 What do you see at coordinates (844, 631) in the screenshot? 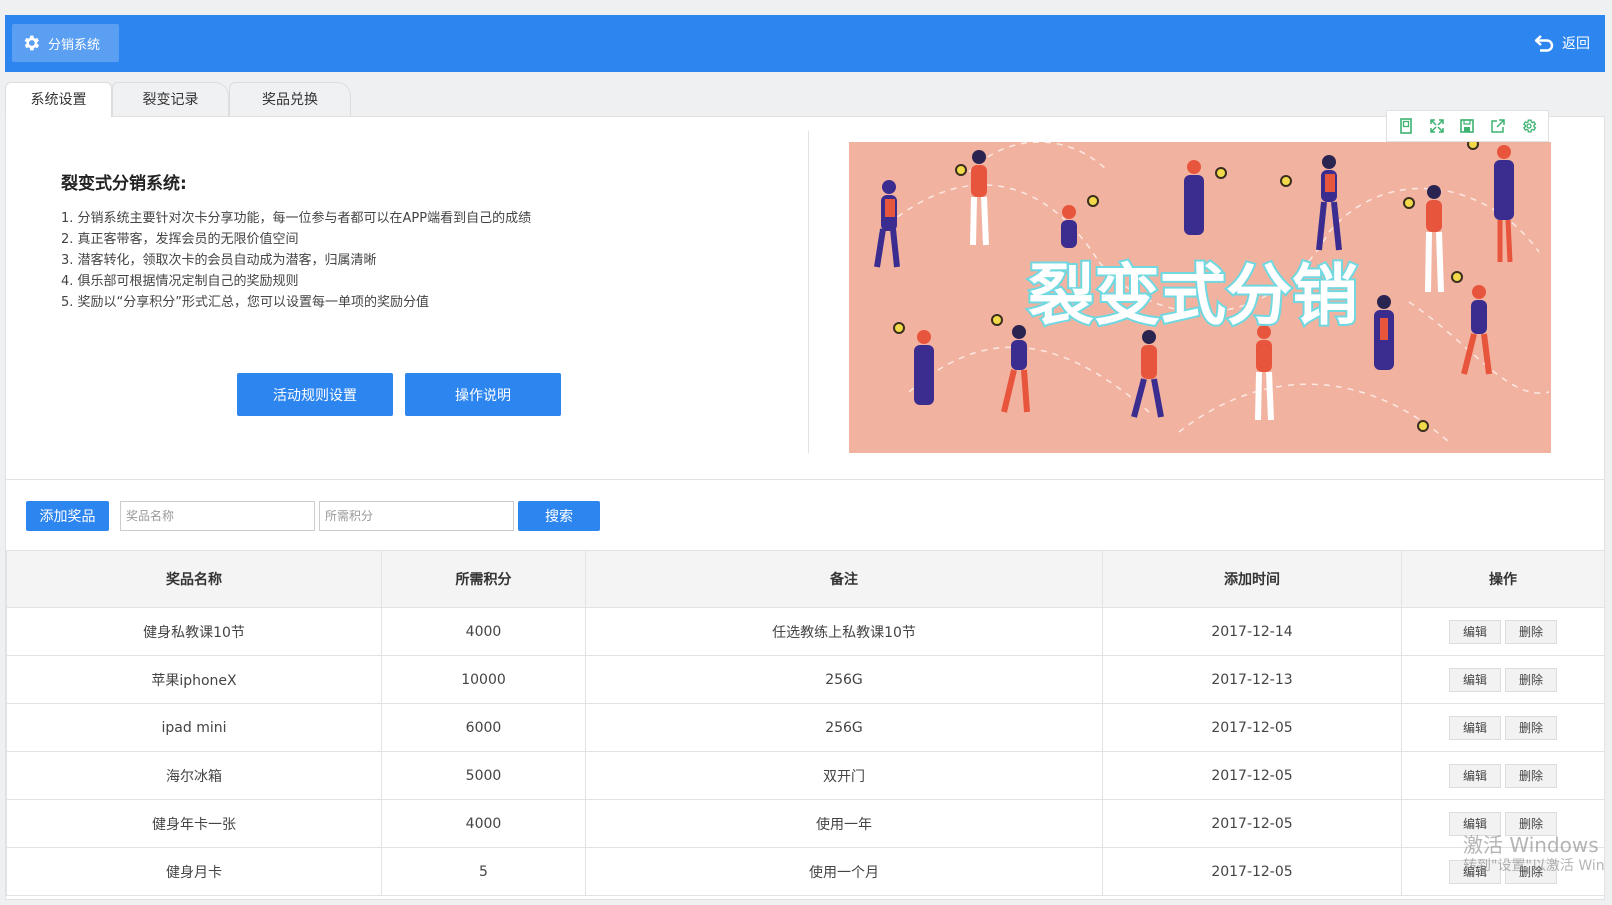
I see `cell-note: 任选教练上私教课10节` at bounding box center [844, 631].